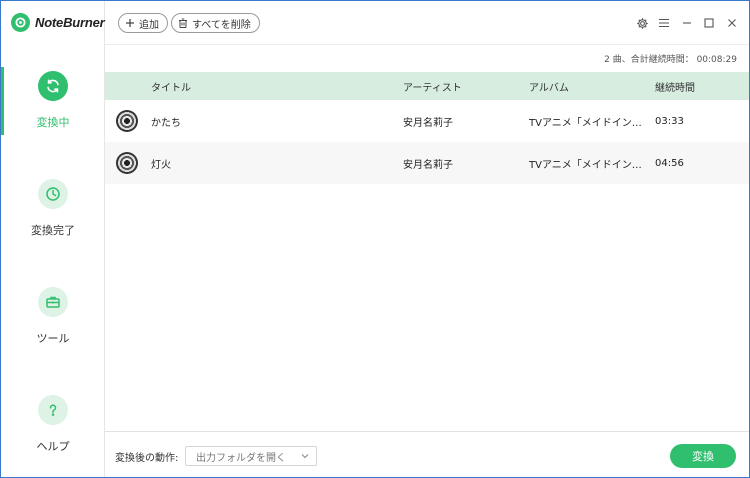 The height and width of the screenshot is (478, 750). Describe the element at coordinates (427, 454) in the screenshot. I see `bottom-bar: 変換後の動作: 出力フォルダを開く 変換` at that location.